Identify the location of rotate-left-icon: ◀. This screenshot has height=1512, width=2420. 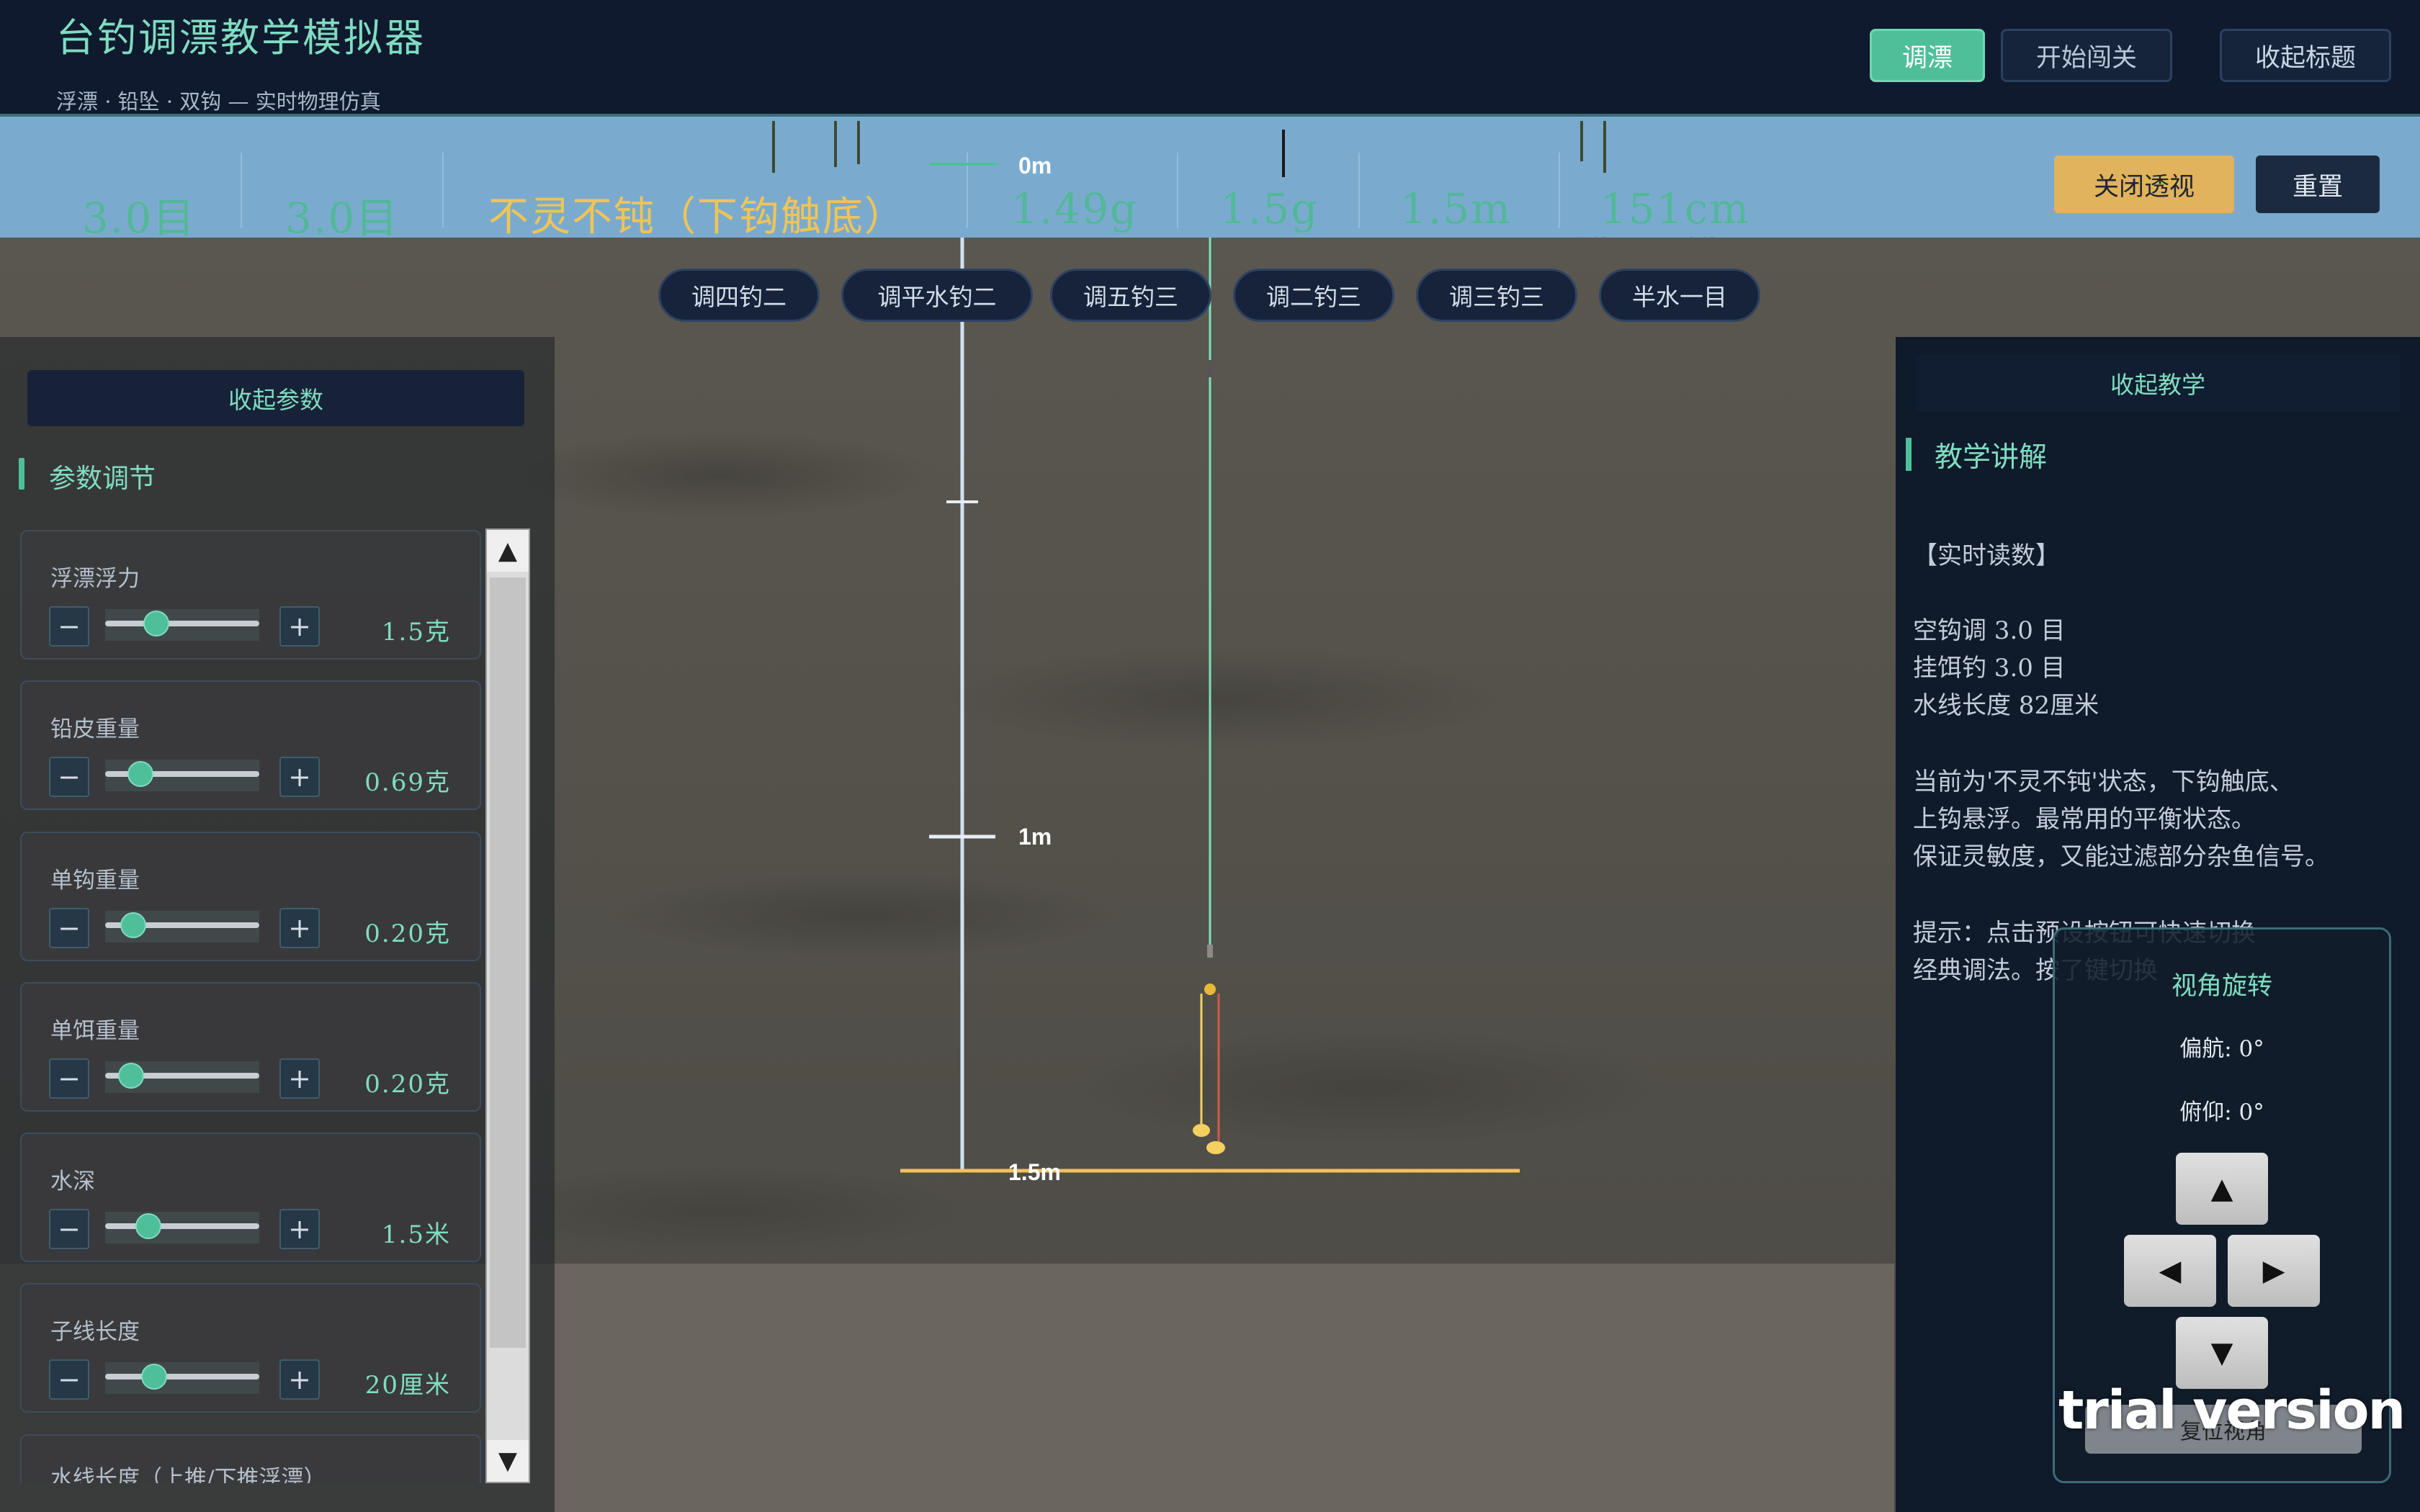
(2170, 1271).